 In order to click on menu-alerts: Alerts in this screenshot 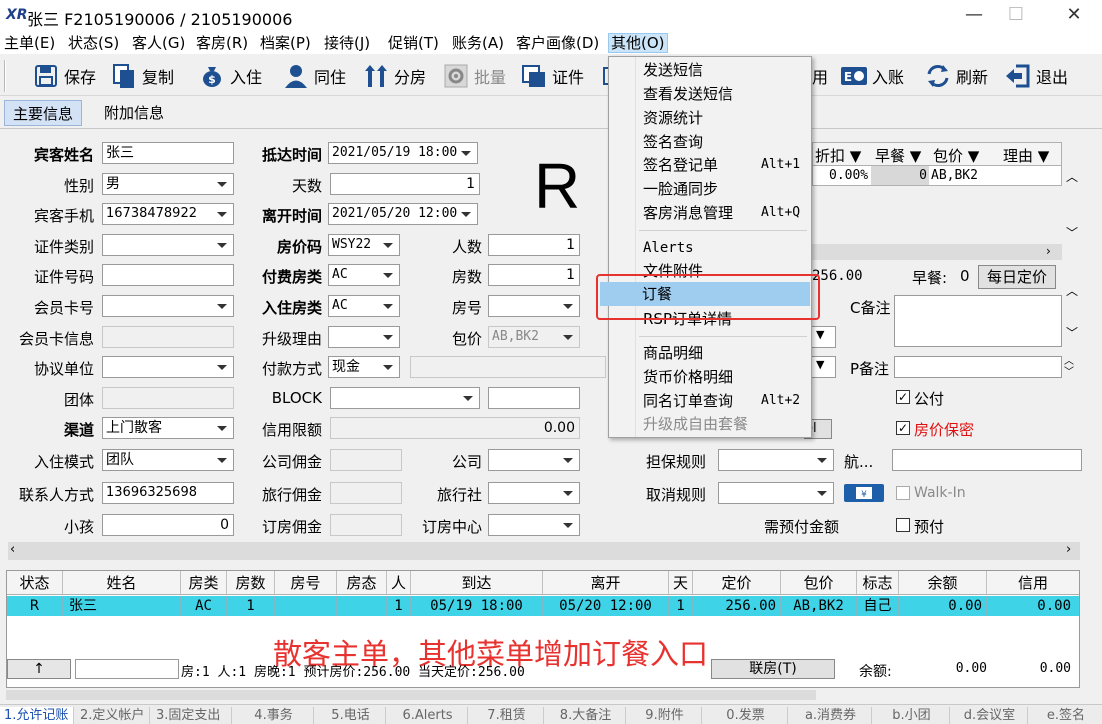, I will do `click(668, 248)`.